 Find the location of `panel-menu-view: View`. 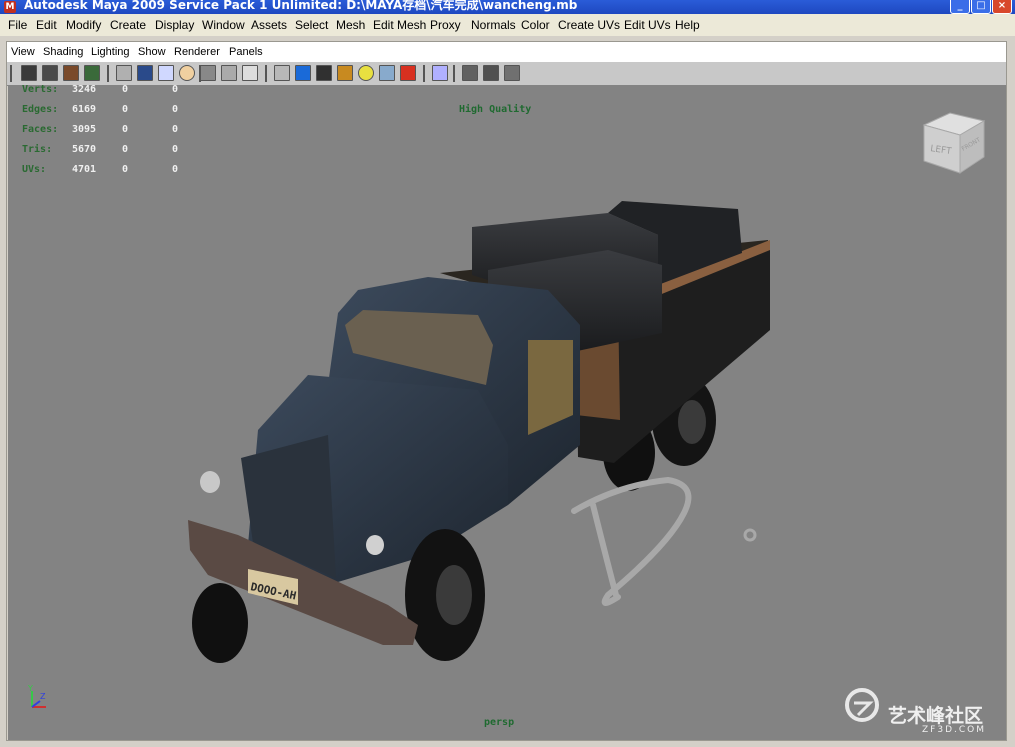

panel-menu-view: View is located at coordinates (23, 52).